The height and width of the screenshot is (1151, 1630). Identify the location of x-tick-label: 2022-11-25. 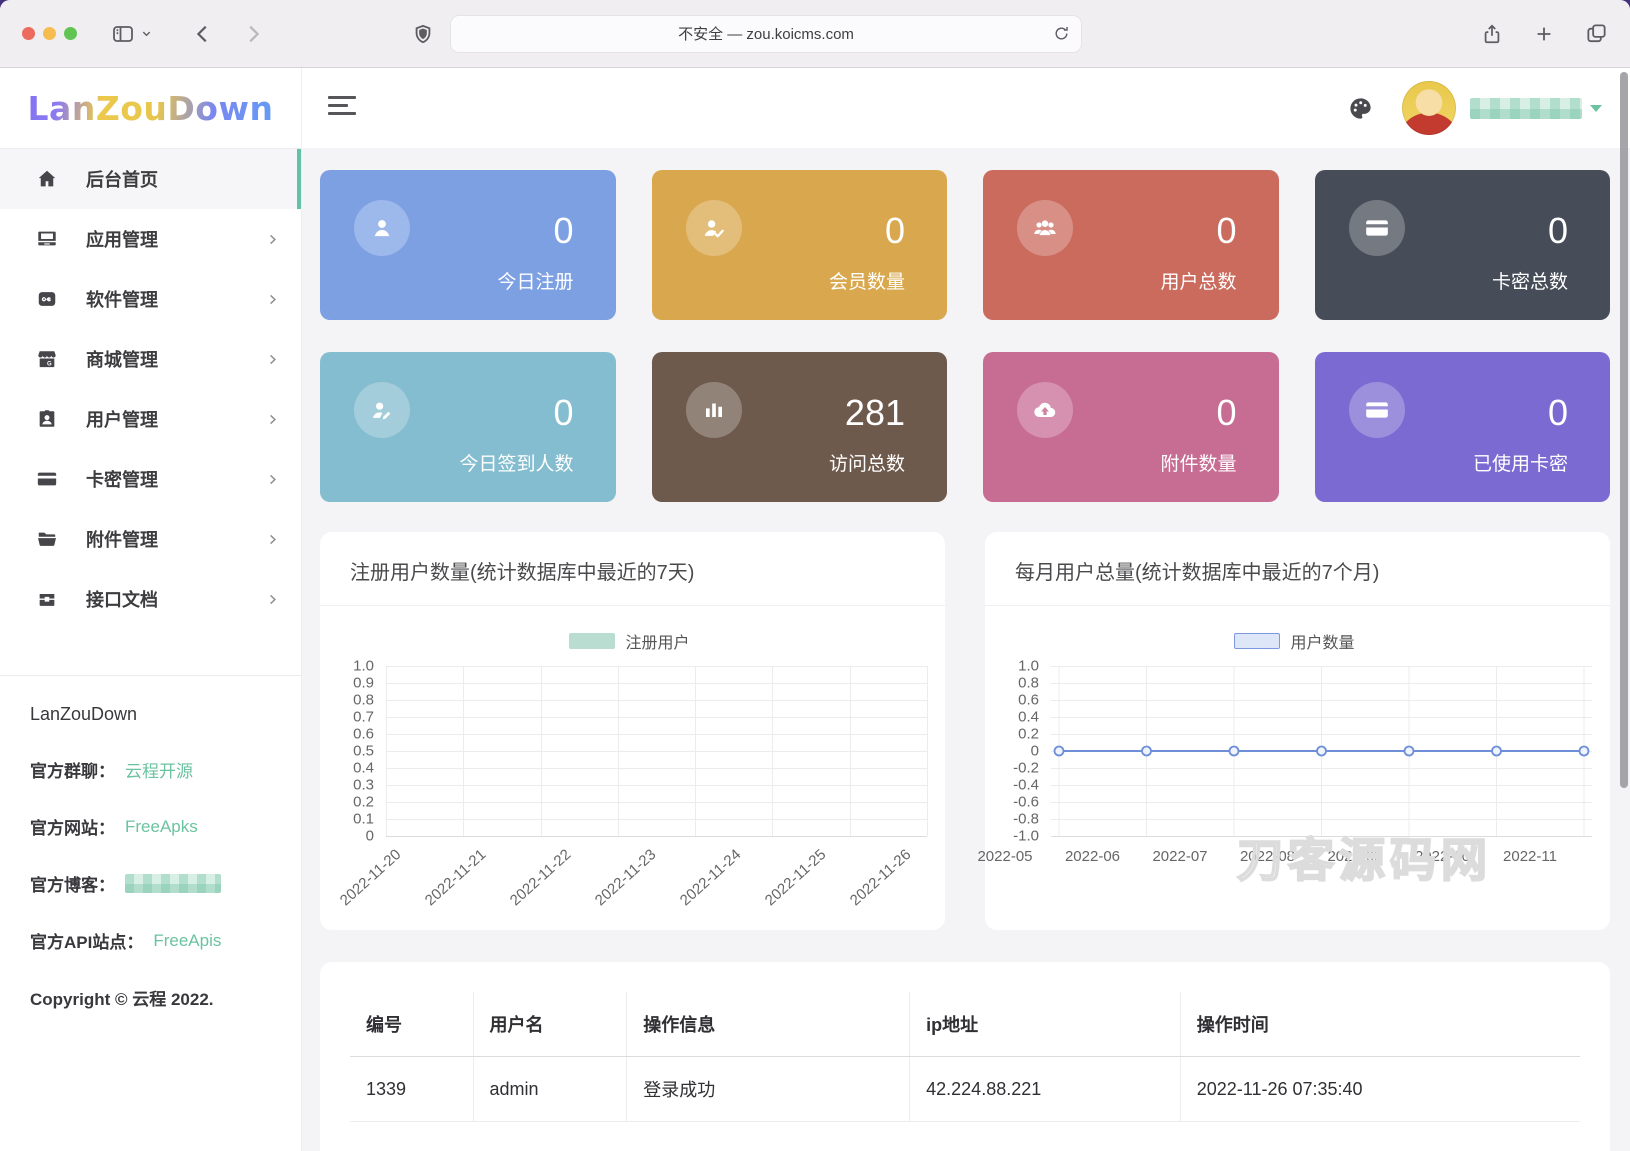
(795, 878).